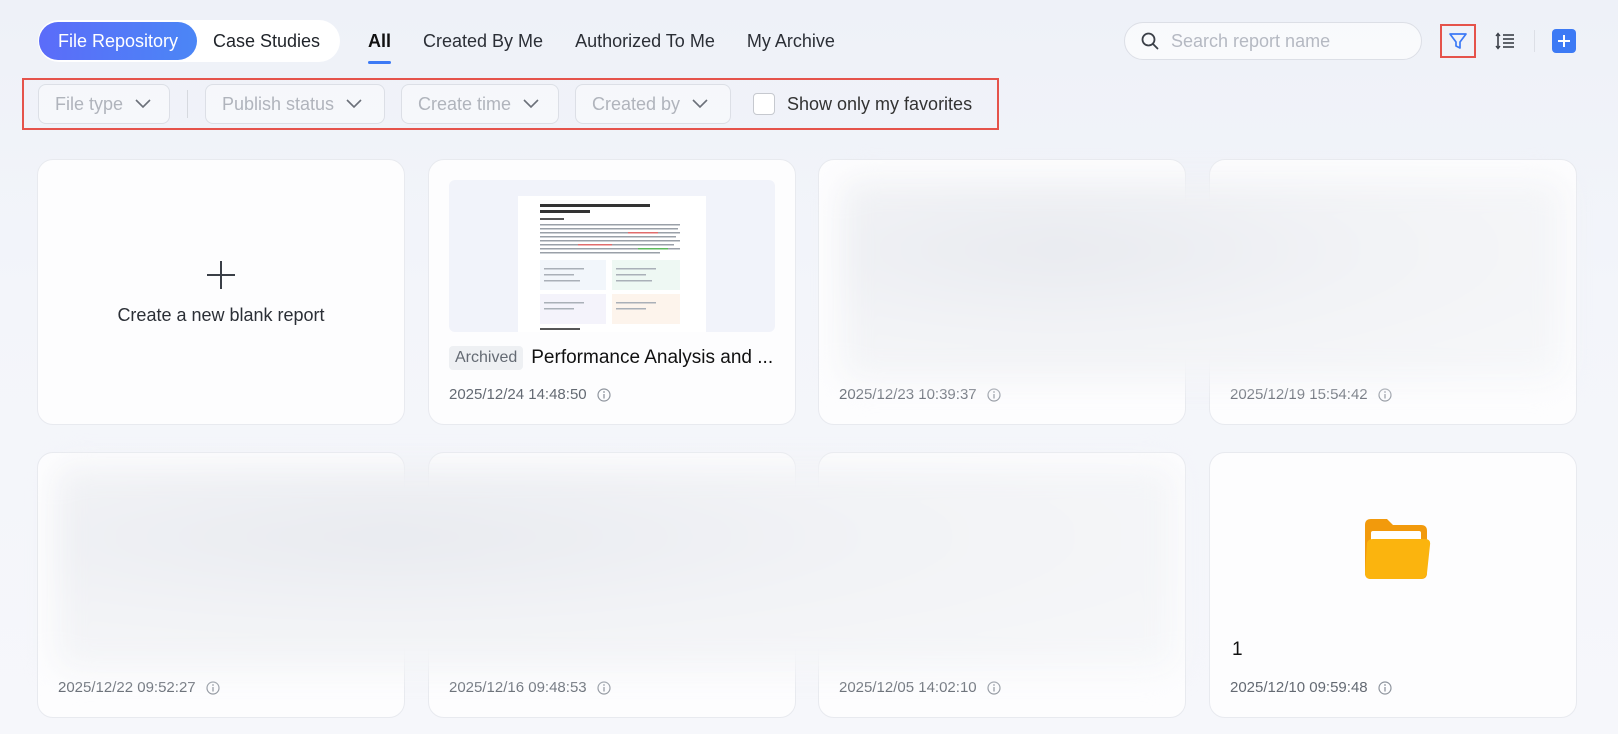 The height and width of the screenshot is (734, 1618). Describe the element at coordinates (1286, 41) in the screenshot. I see `search-input` at that location.